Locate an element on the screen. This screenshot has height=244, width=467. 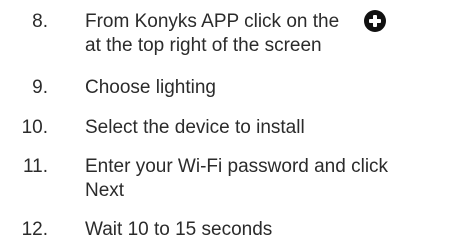
step-text-line2: Next is located at coordinates (105, 190).